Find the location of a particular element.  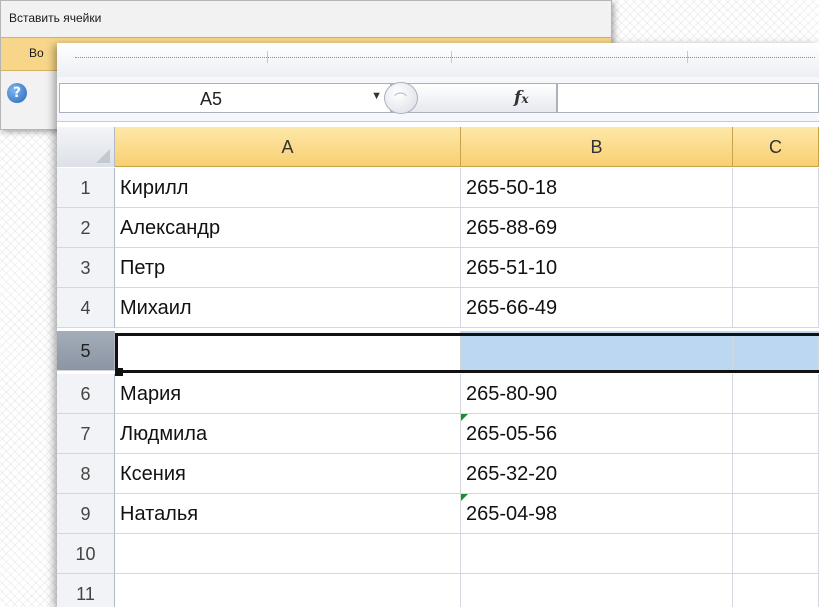

chevron-down-icon: ▼ is located at coordinates (376, 96).